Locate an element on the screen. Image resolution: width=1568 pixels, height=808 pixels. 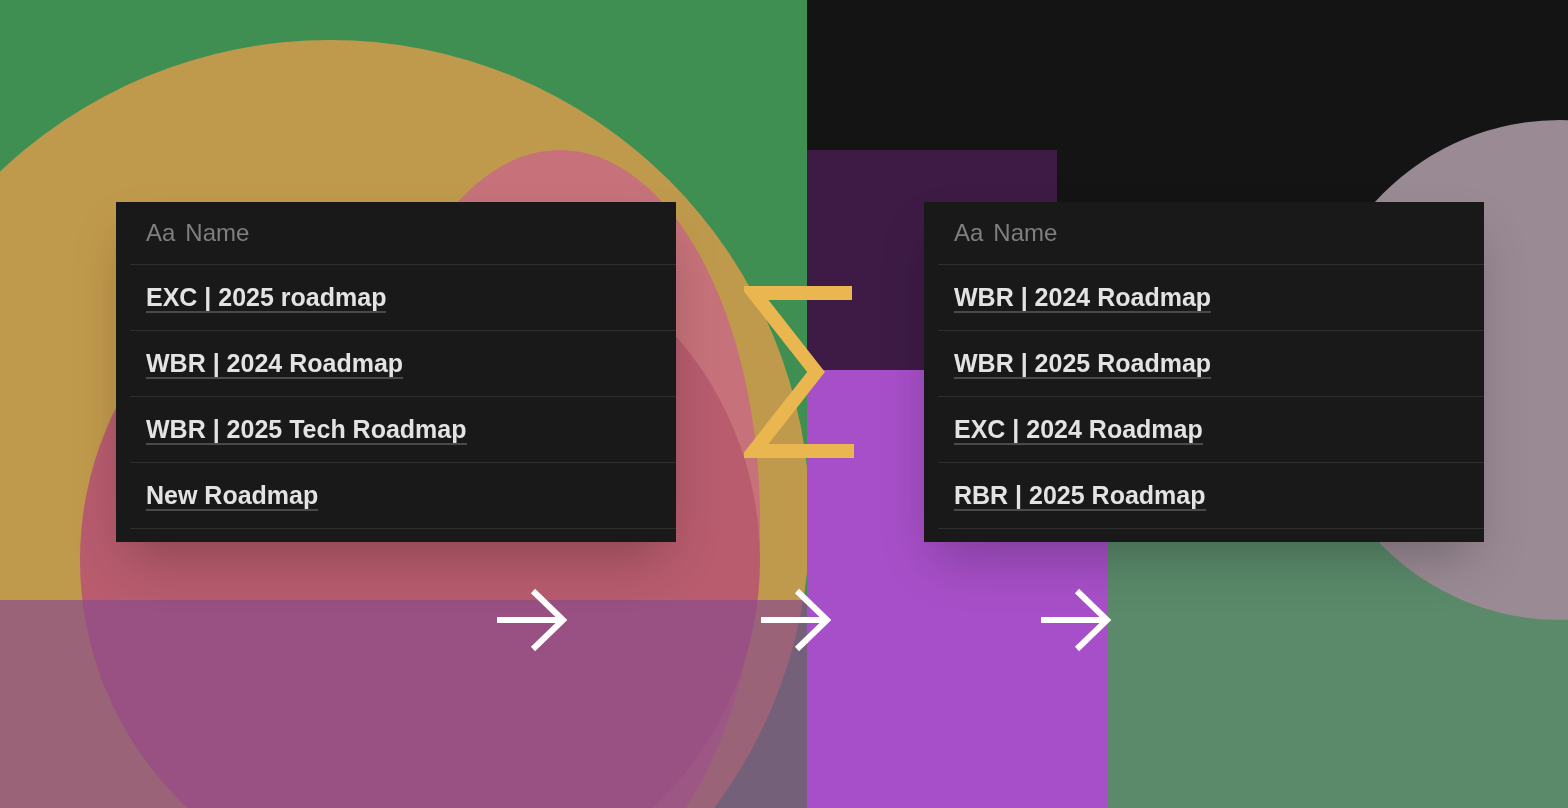
page-link: EXC | 2025 roadmap is located at coordinates (266, 297).